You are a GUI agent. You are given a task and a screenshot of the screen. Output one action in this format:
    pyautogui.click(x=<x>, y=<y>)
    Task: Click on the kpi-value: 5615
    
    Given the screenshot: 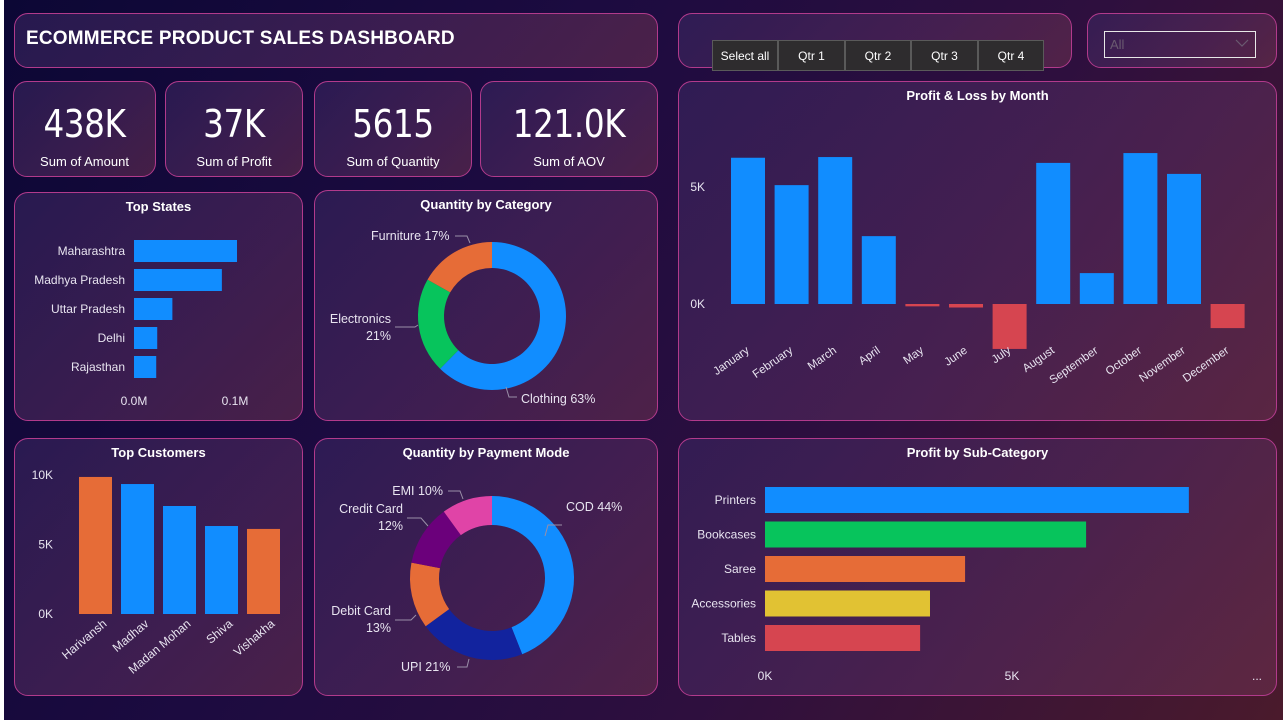 What is the action you would take?
    pyautogui.click(x=393, y=124)
    